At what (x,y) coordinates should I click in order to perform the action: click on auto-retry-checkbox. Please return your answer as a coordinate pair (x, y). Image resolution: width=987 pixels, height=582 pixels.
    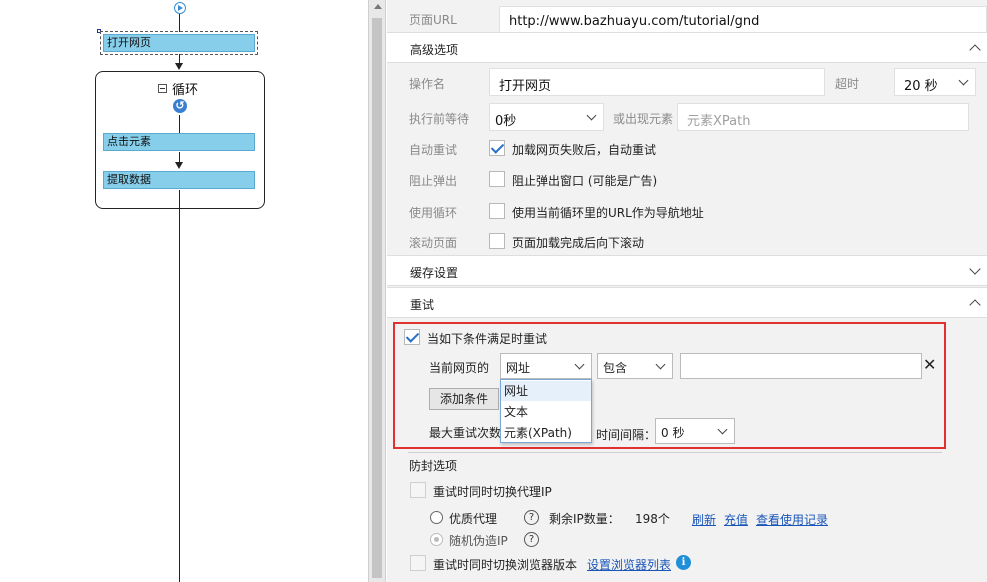
    Looking at the image, I should click on (497, 148).